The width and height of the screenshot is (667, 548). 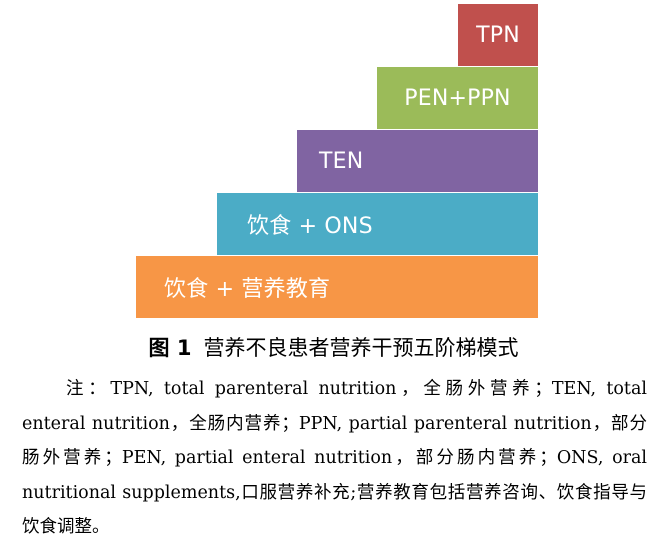 I want to click on step-ten: TEN, so click(x=417, y=161).